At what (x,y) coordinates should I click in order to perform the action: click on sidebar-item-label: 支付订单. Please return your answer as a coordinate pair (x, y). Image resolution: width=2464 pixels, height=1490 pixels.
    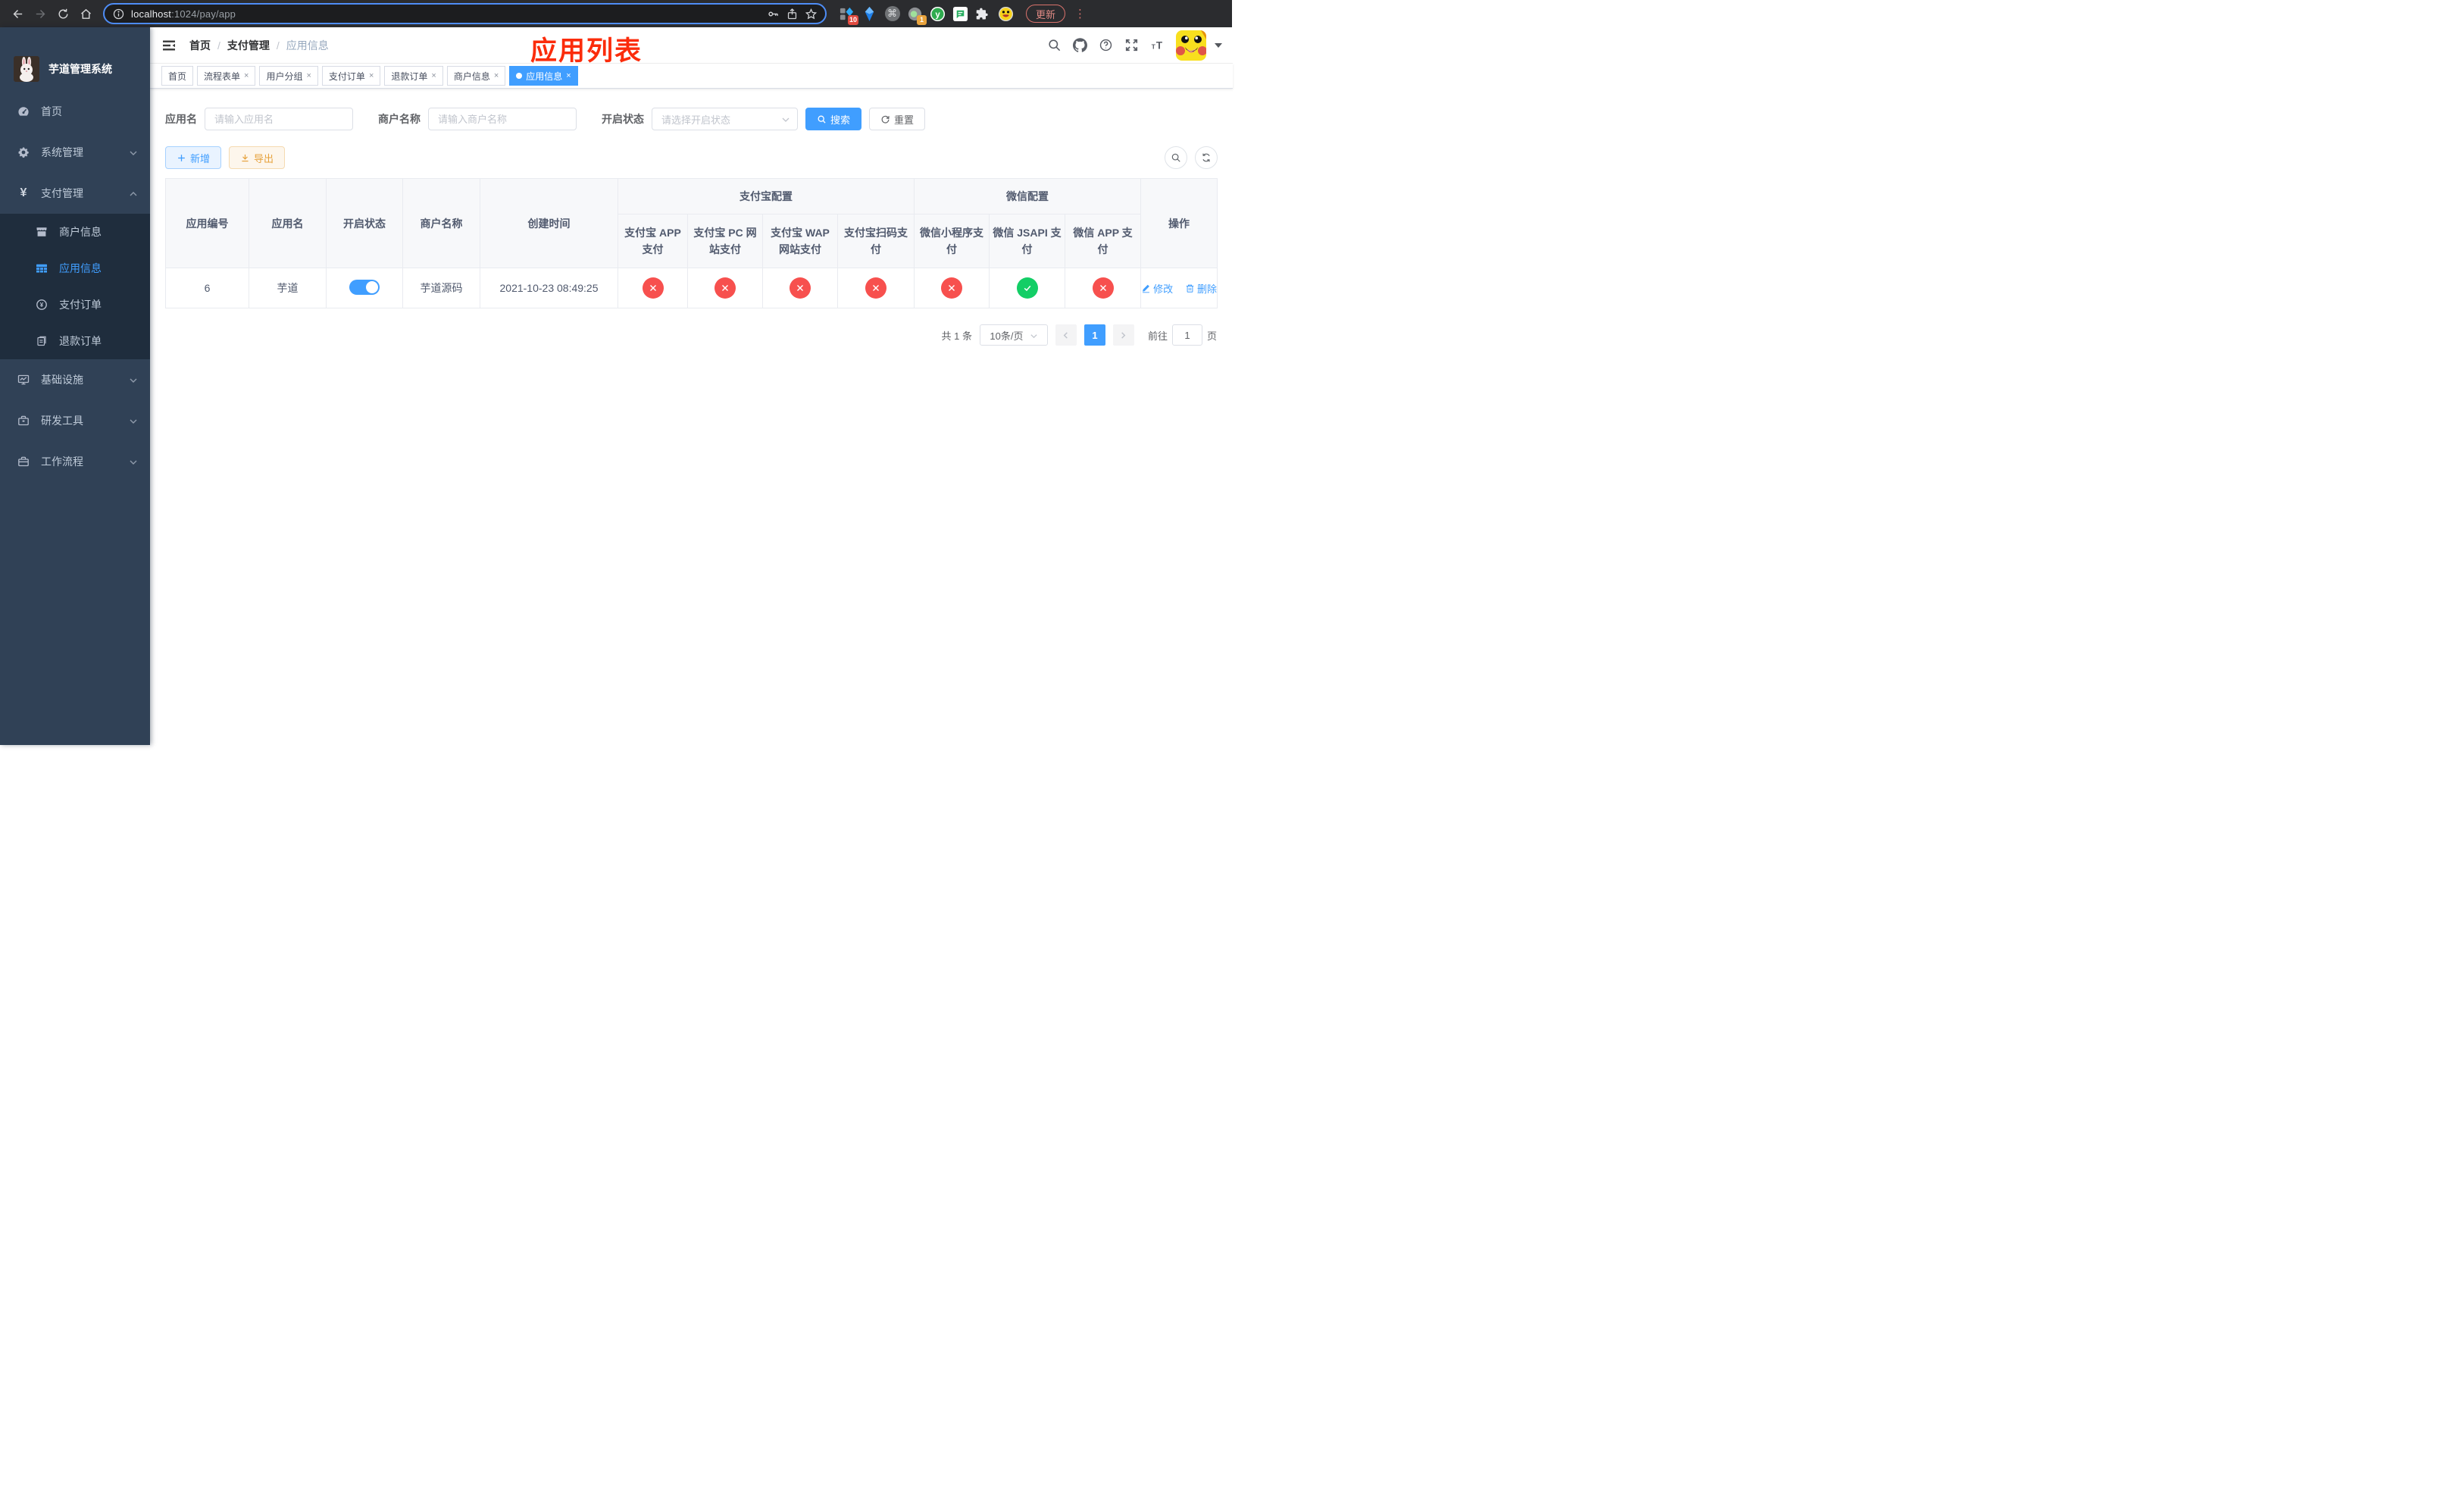
    Looking at the image, I should click on (80, 305).